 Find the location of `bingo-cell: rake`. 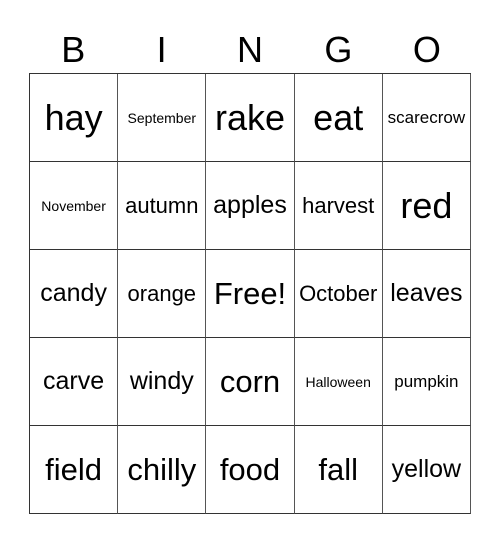

bingo-cell: rake is located at coordinates (250, 118).